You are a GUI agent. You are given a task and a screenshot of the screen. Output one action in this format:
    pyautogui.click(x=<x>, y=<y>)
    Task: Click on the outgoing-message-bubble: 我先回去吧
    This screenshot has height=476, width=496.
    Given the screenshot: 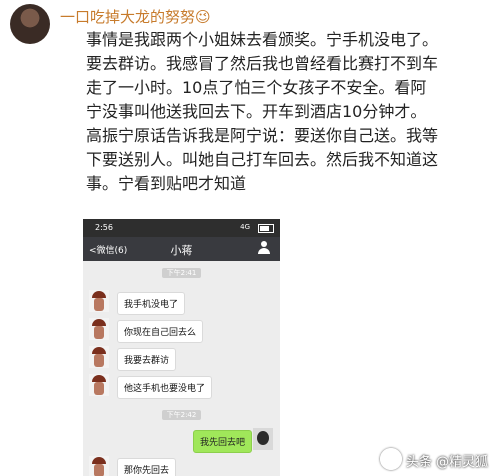 What is the action you would take?
    pyautogui.click(x=223, y=441)
    